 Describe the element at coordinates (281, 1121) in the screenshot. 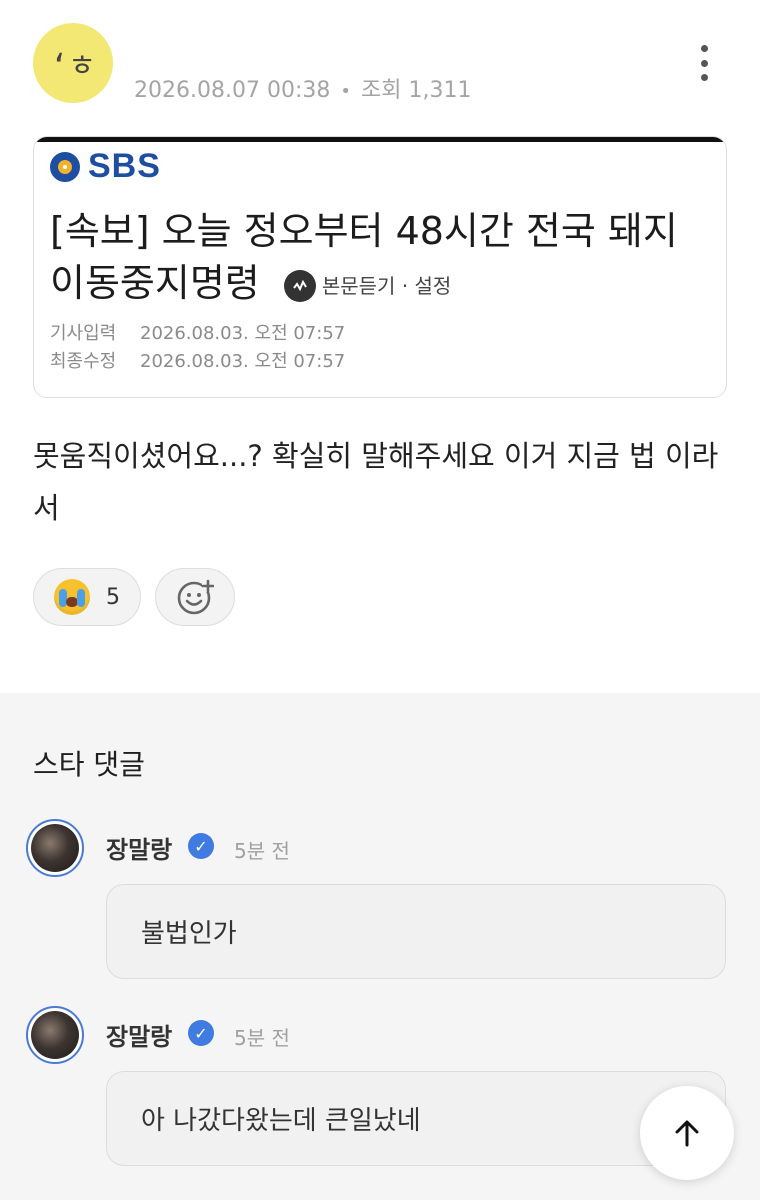

I see `comment-text: 아 나갔다왔는데 큰일났네` at that location.